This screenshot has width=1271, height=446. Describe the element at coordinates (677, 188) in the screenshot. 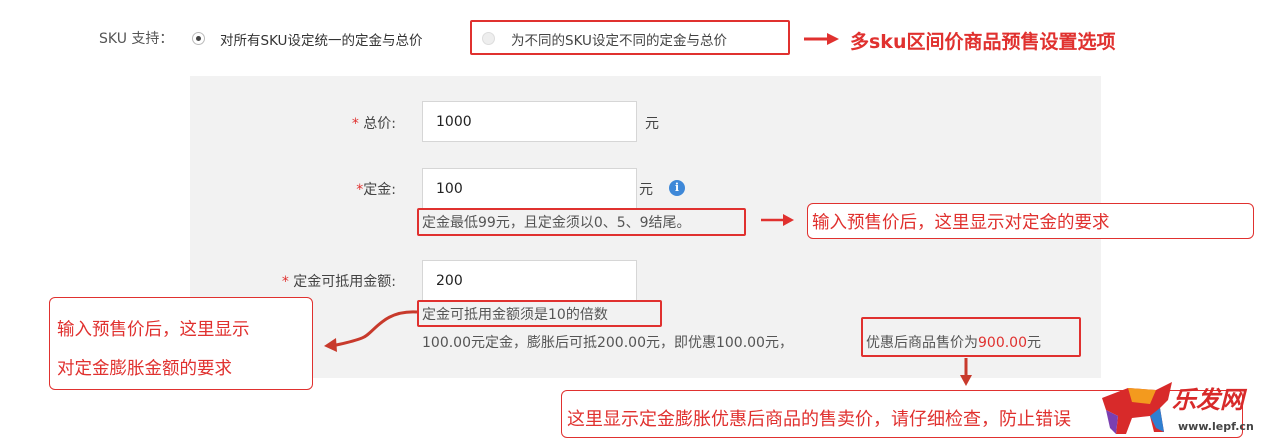

I see `info-icon: i` at that location.